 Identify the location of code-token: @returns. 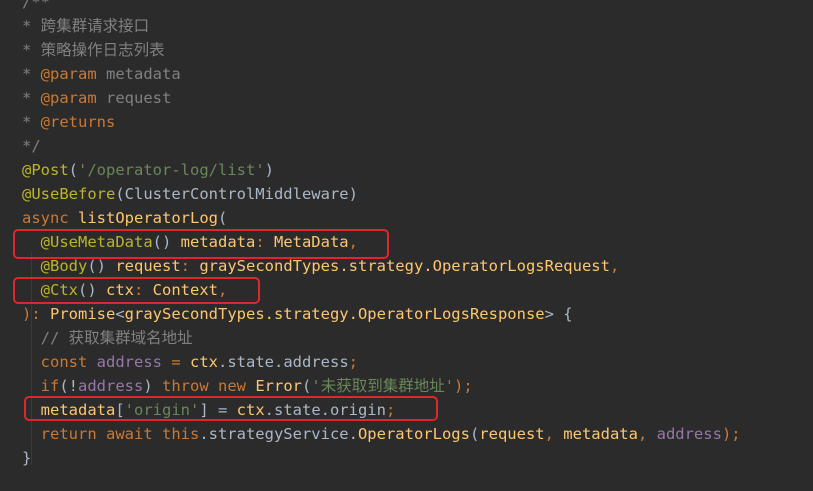
(78, 122).